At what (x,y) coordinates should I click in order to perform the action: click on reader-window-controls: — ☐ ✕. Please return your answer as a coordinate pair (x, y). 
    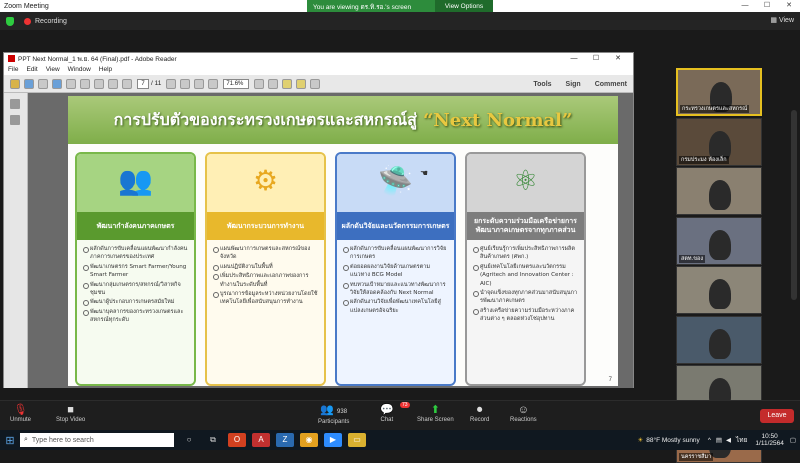
    Looking at the image, I should click on (596, 58).